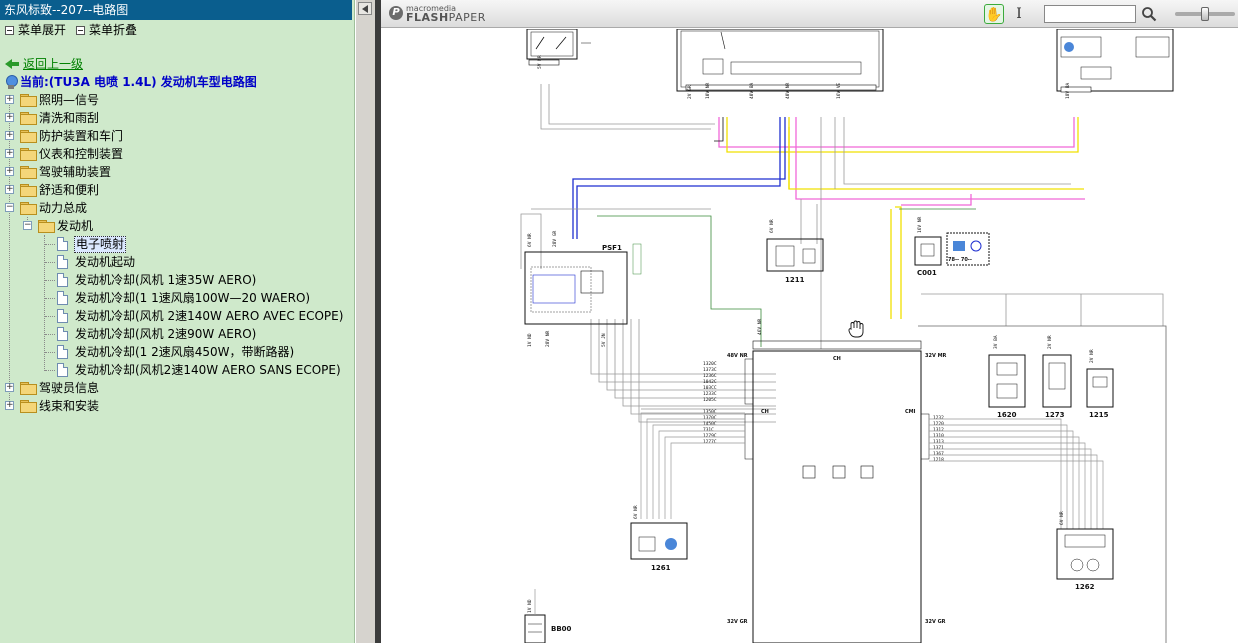  What do you see at coordinates (209, 316) in the screenshot?
I see `tree-item-label: 发动机冷却(风机 2速140W AERO AVEC ECOPE)` at bounding box center [209, 316].